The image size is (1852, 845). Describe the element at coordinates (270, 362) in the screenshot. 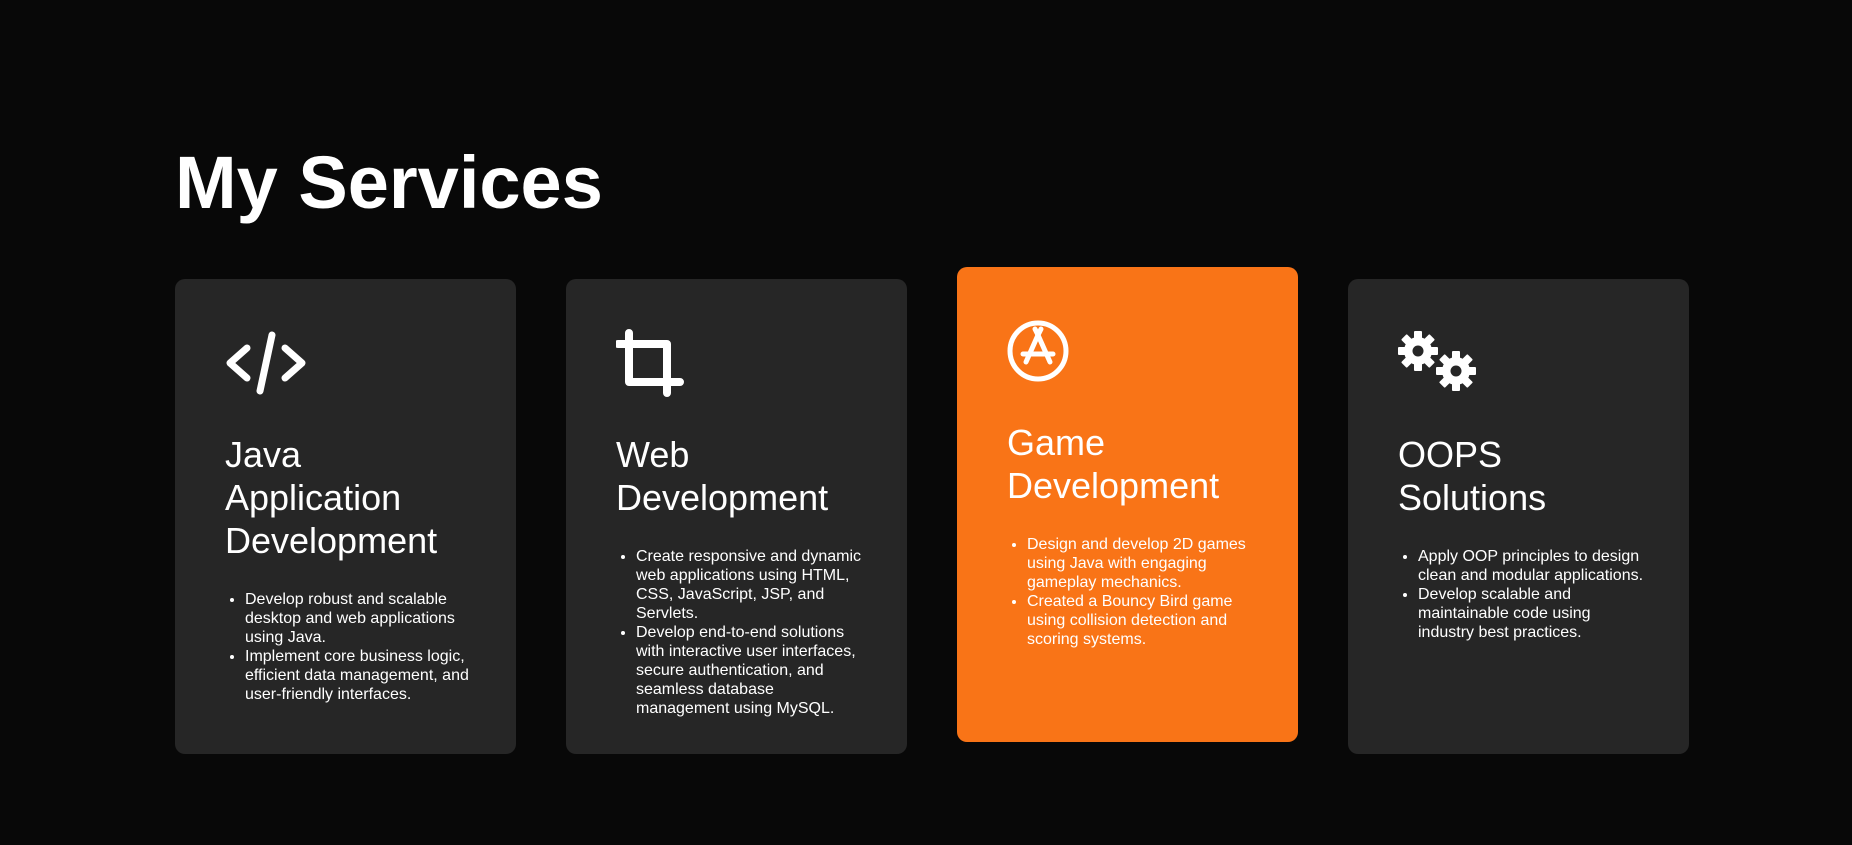

I see `code-icon` at that location.